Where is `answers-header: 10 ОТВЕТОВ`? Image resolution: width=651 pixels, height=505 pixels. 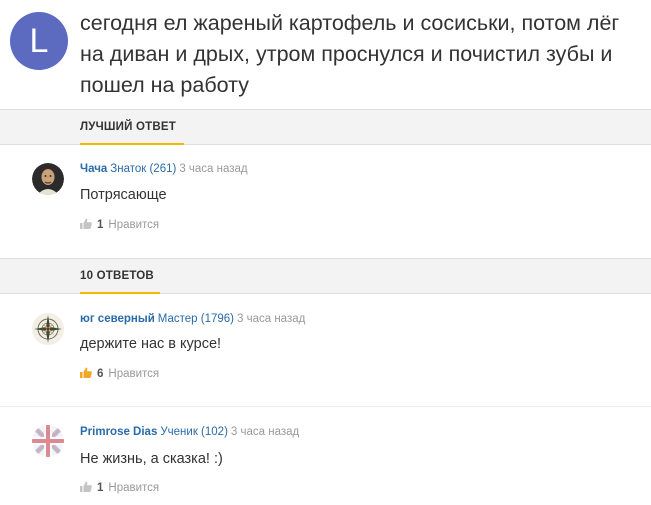
answers-header: 10 ОТВЕТОВ is located at coordinates (325, 276).